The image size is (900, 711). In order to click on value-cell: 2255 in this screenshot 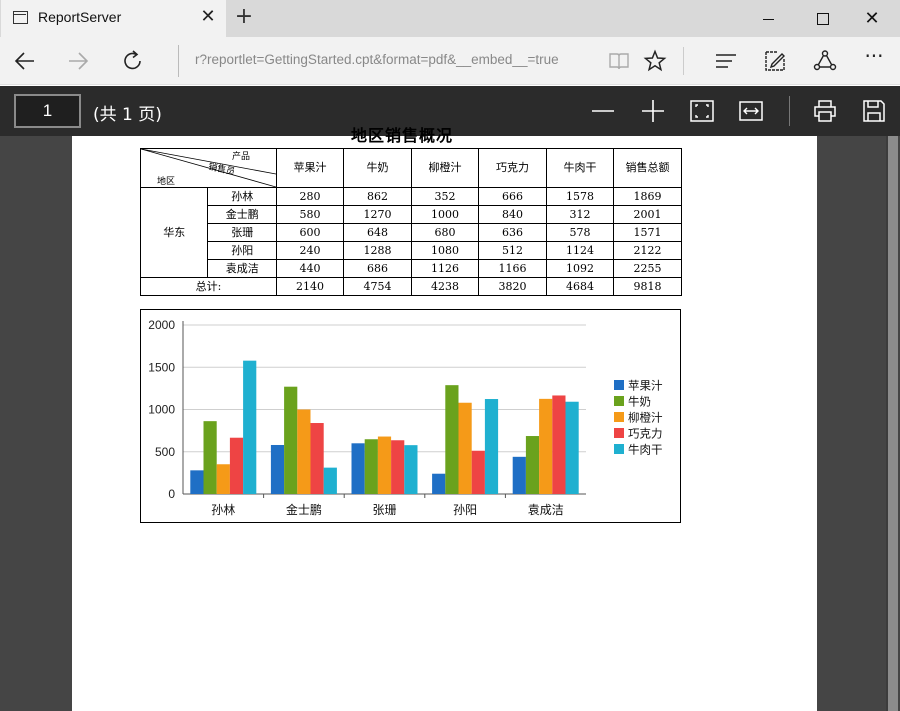, I will do `click(647, 268)`.